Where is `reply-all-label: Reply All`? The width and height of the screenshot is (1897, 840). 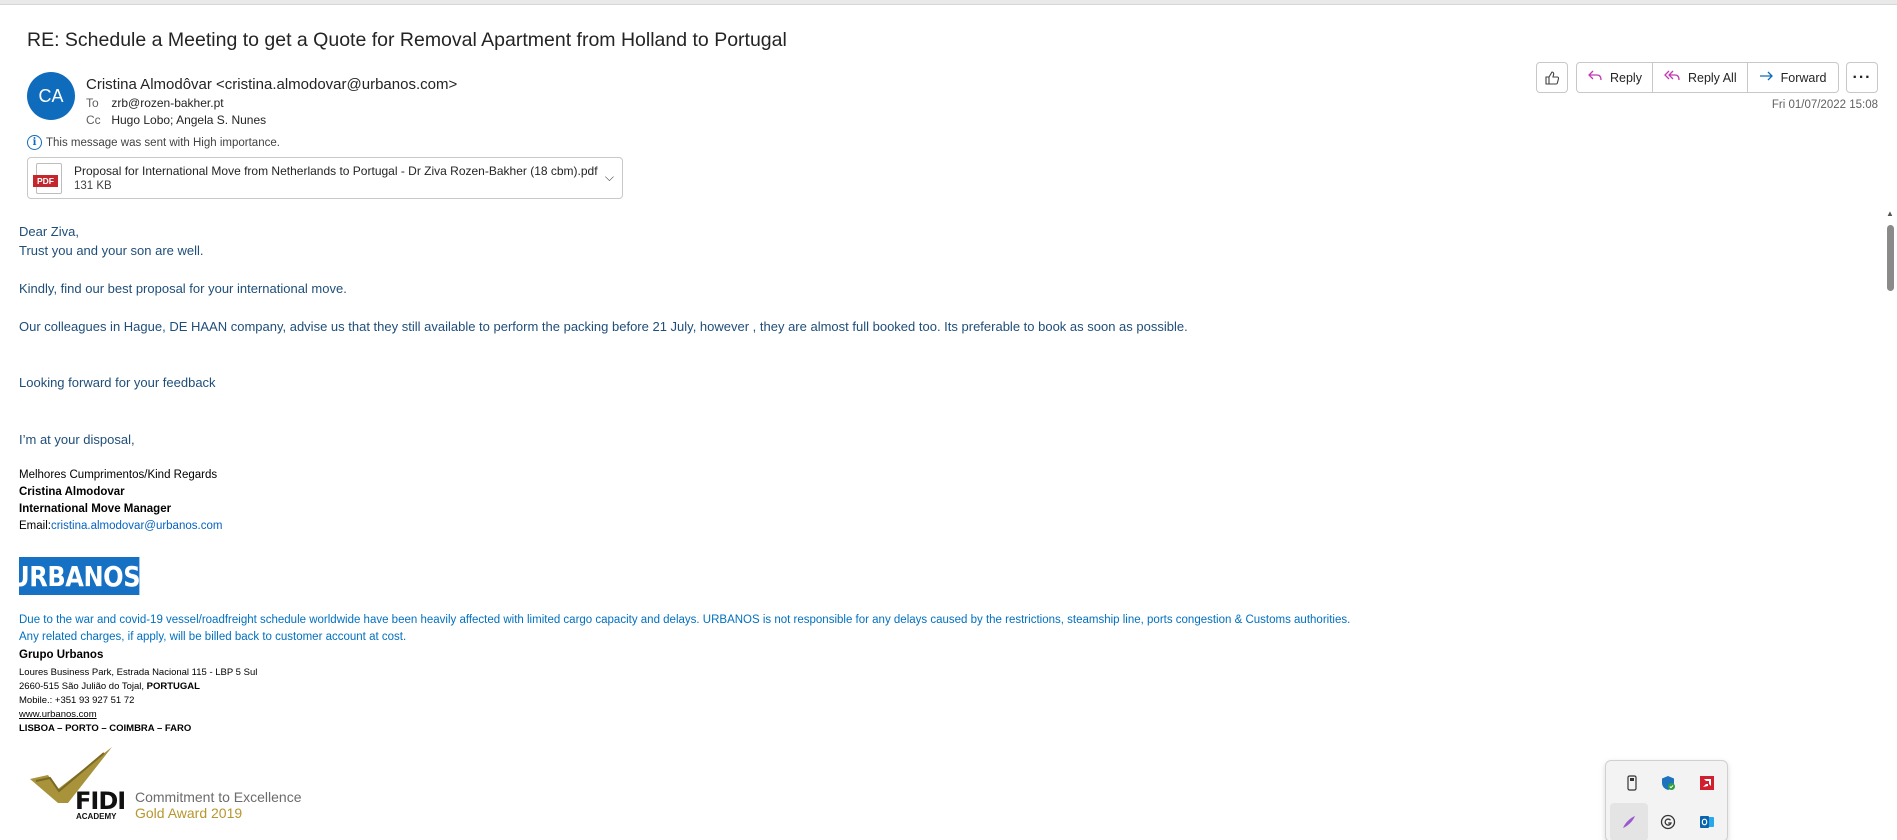
reply-all-label: Reply All is located at coordinates (1712, 77).